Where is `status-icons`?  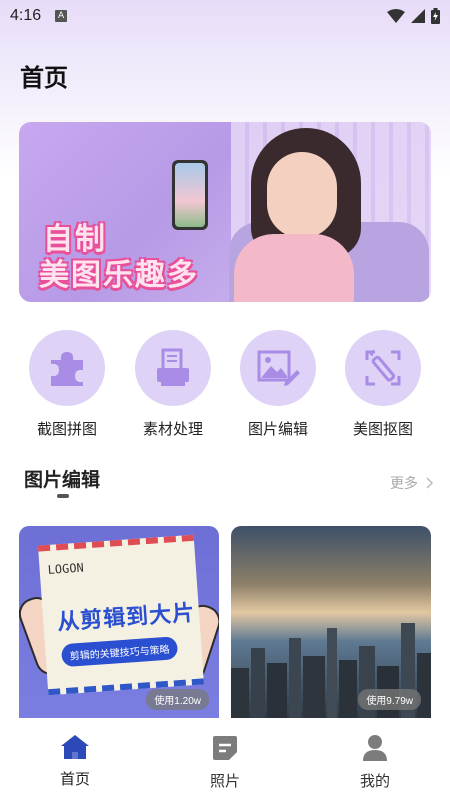 status-icons is located at coordinates (413, 16).